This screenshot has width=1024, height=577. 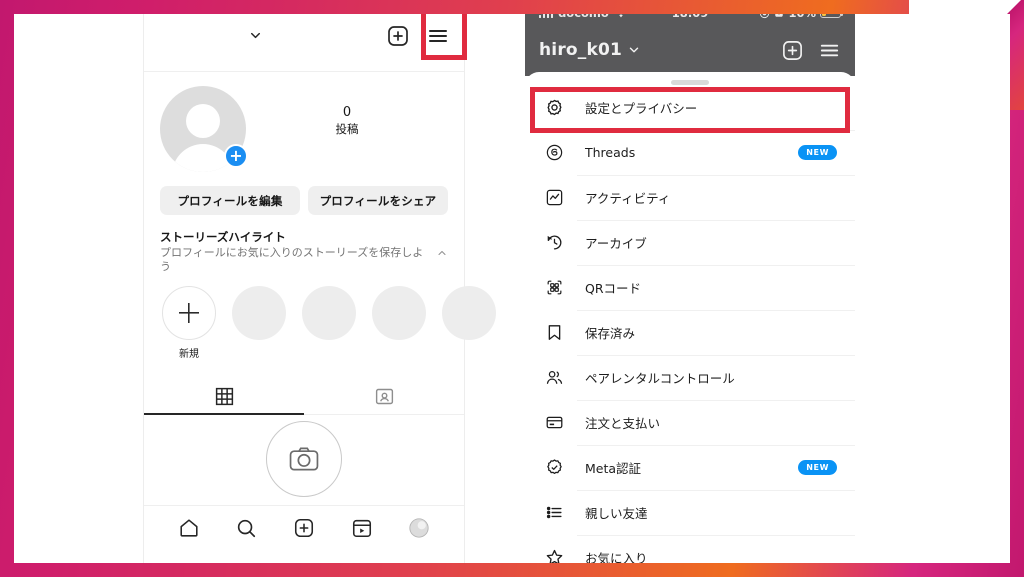 What do you see at coordinates (583, 17) in the screenshot?
I see `carrier-label: docomo` at bounding box center [583, 17].